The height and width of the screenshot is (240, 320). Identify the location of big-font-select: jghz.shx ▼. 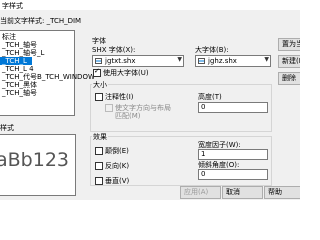
(233, 61).